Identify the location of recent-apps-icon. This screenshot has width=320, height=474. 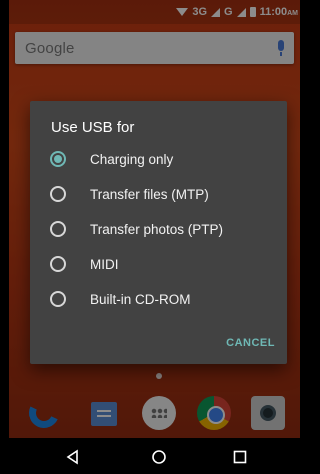
(240, 457).